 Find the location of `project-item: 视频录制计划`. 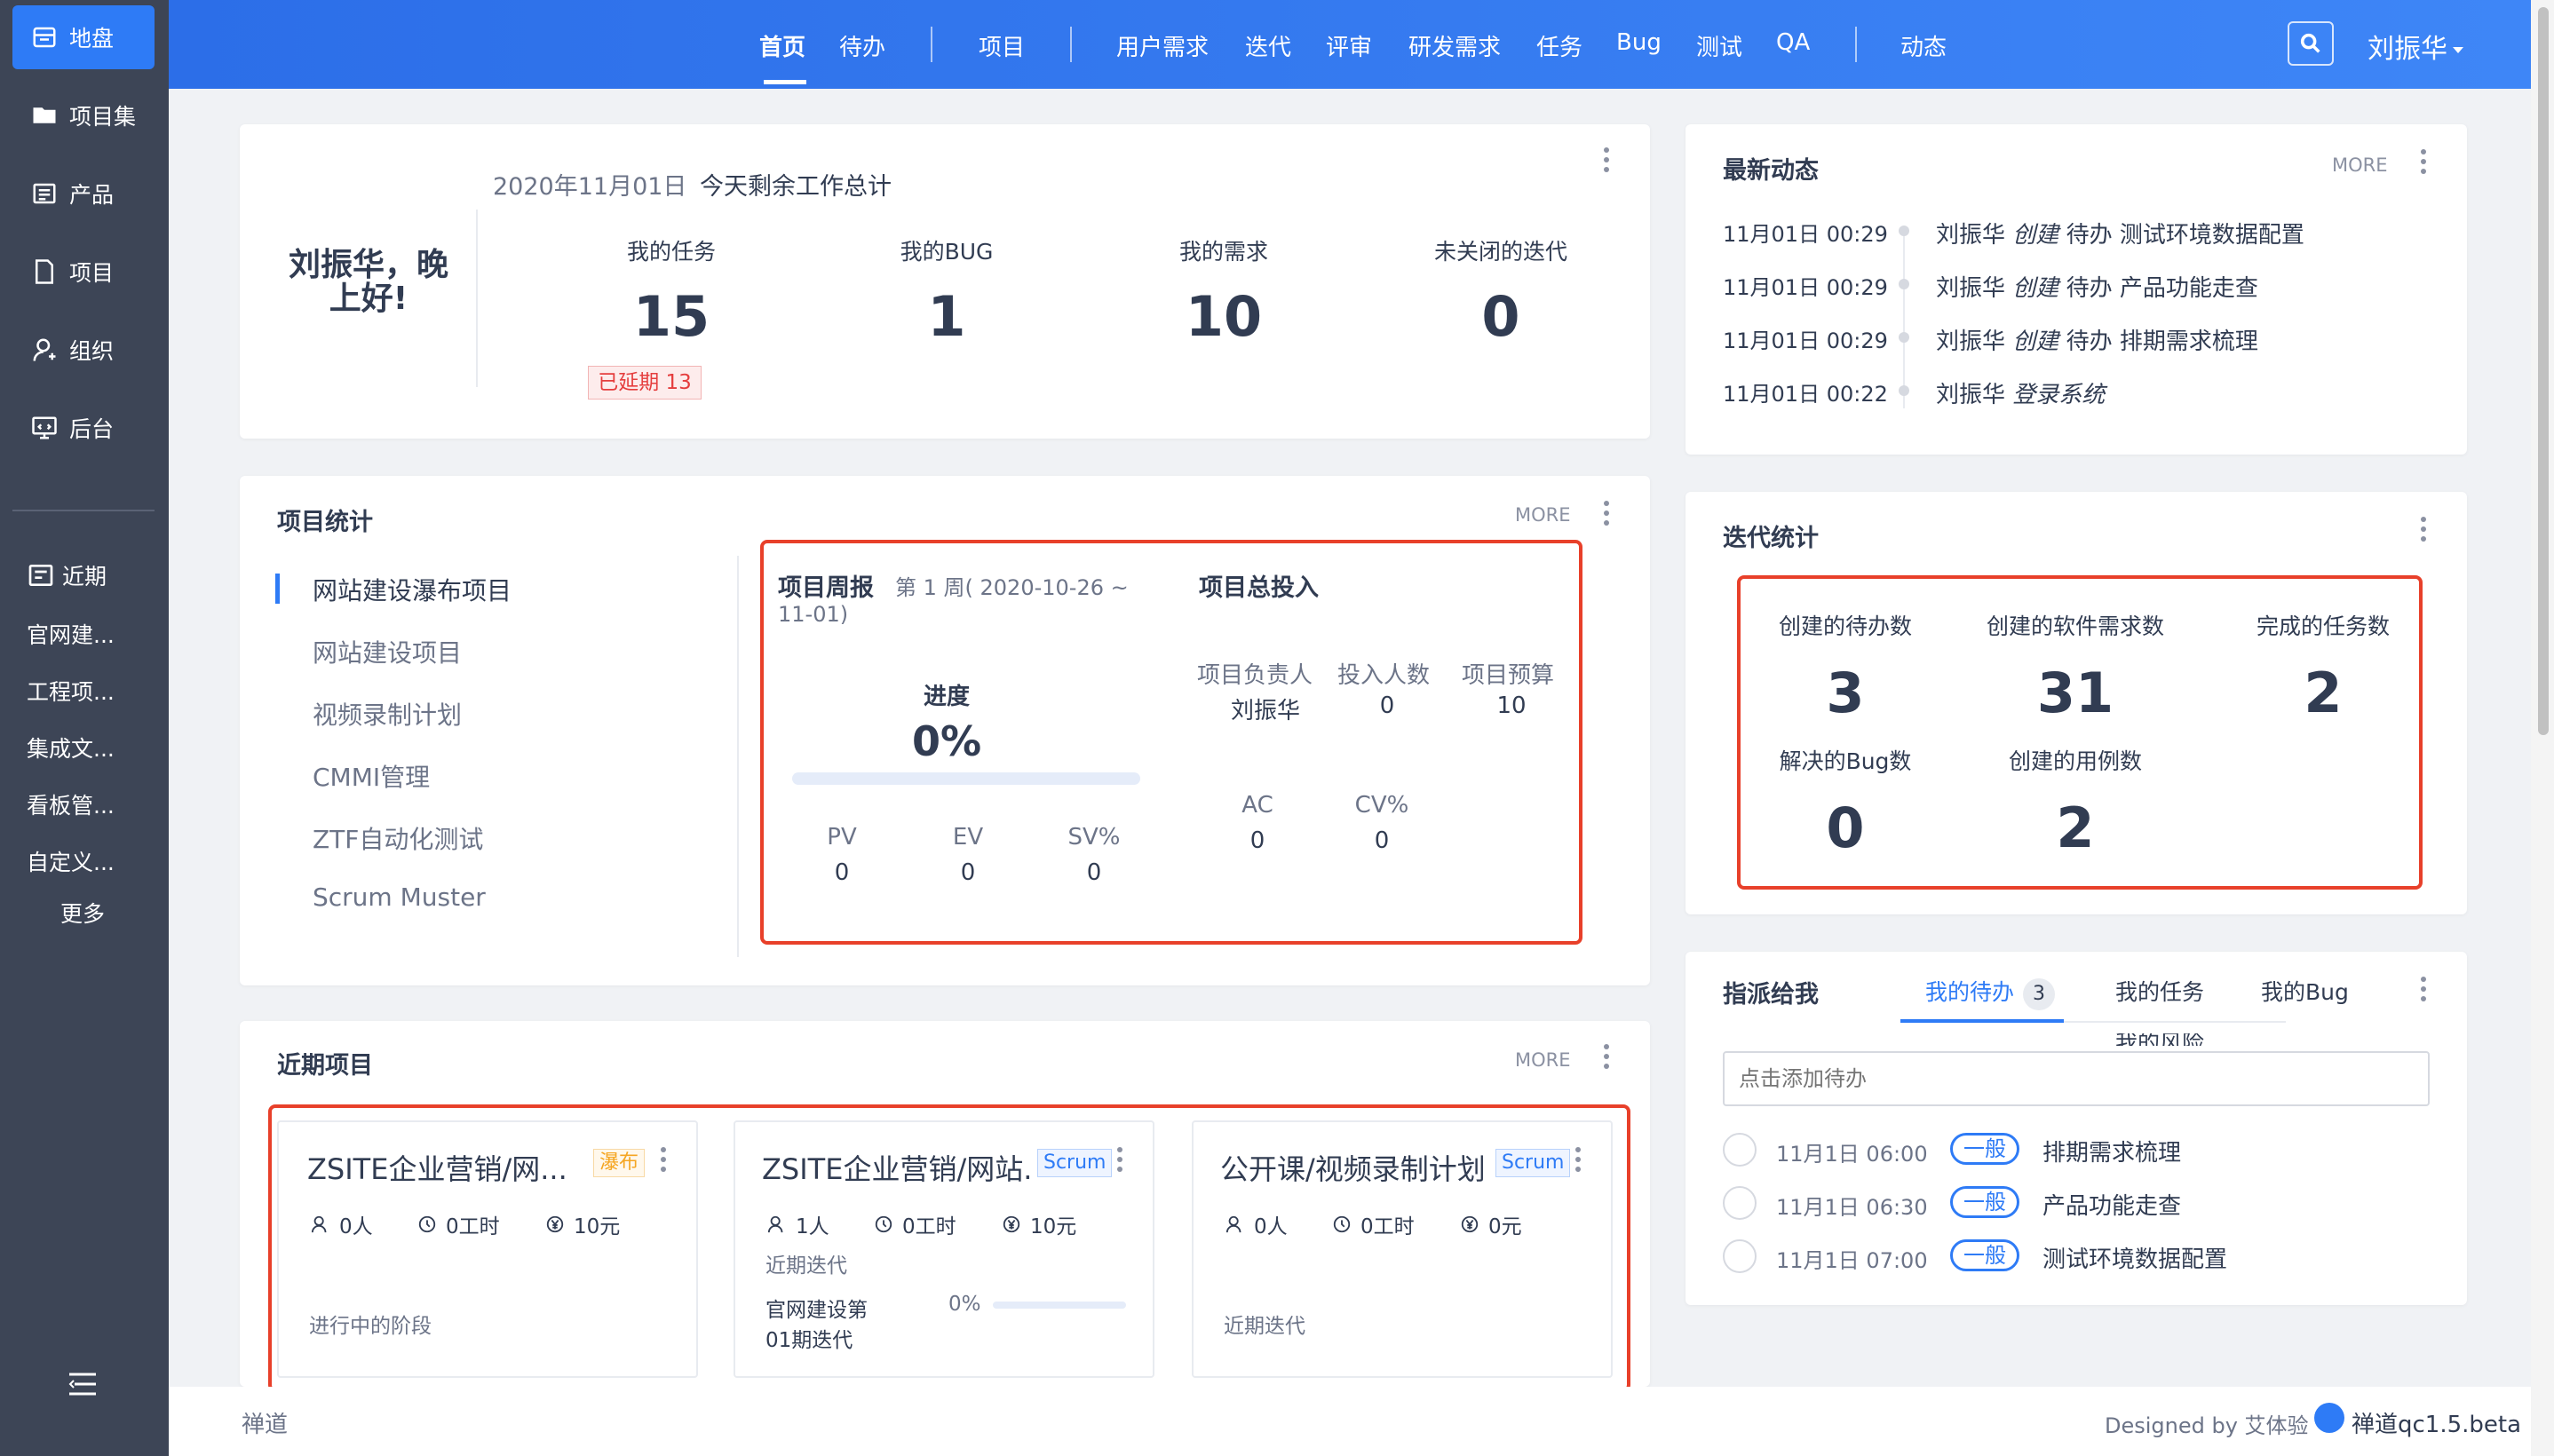

project-item: 视频录制计划 is located at coordinates (387, 714).